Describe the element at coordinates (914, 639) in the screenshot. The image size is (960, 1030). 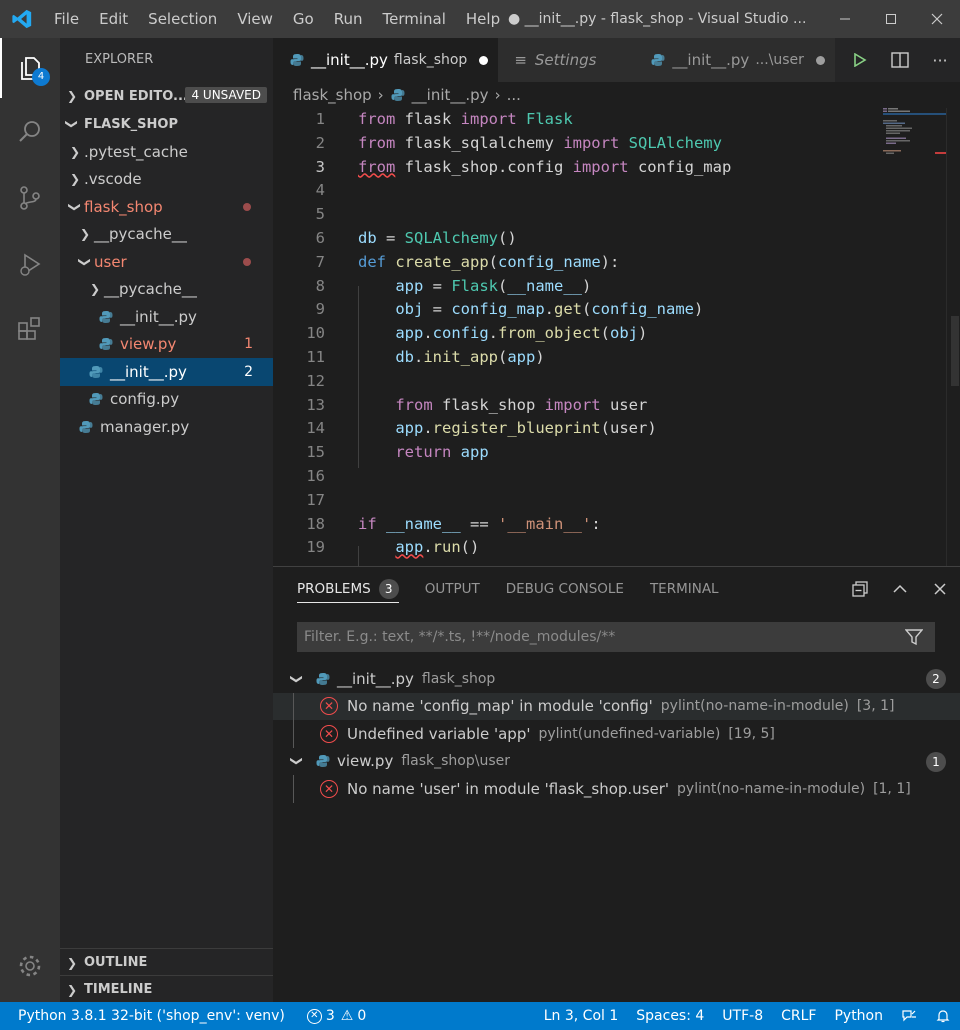
I see `filter-icon` at that location.